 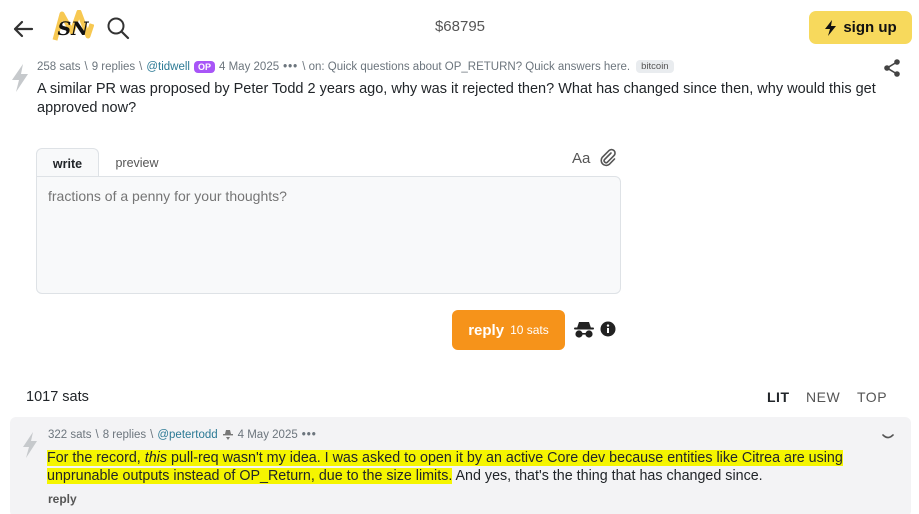 I want to click on reply-button-label: reply, so click(x=486, y=330).